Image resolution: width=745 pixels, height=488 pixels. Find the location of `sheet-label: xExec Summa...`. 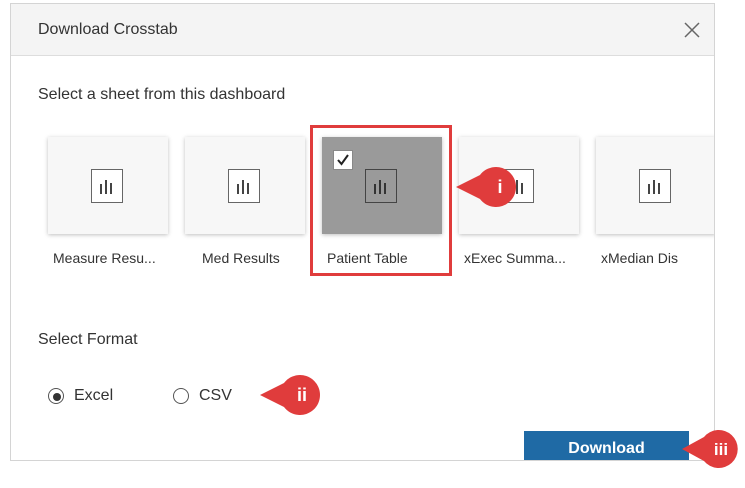

sheet-label: xExec Summa... is located at coordinates (515, 258).